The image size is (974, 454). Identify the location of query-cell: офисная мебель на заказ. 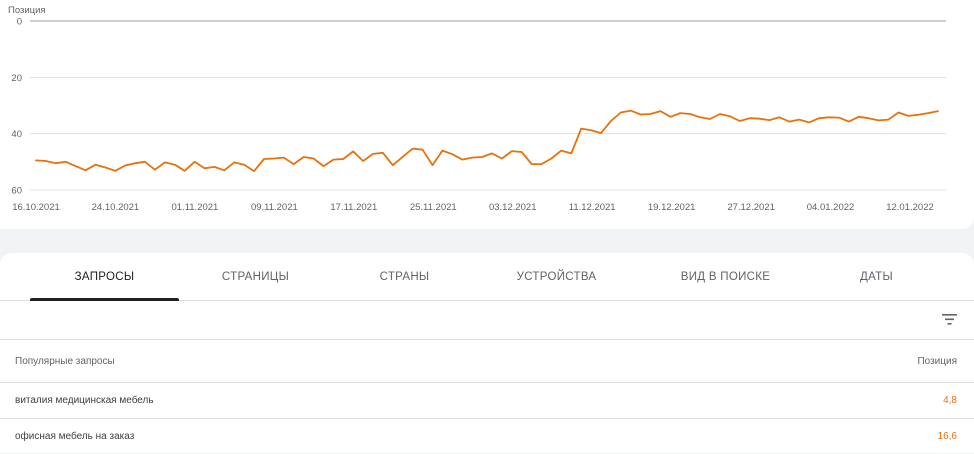
(75, 436).